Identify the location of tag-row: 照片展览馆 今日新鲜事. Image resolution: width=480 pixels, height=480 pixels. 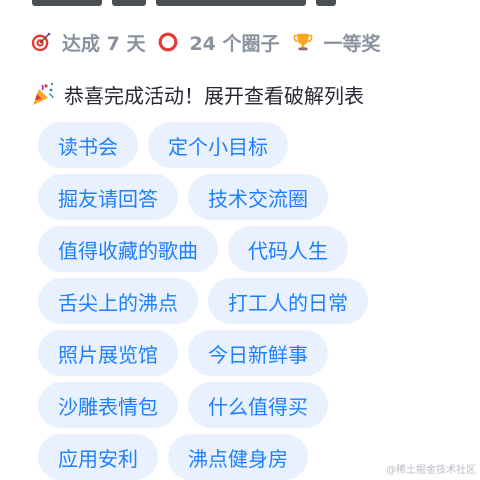
(238, 353).